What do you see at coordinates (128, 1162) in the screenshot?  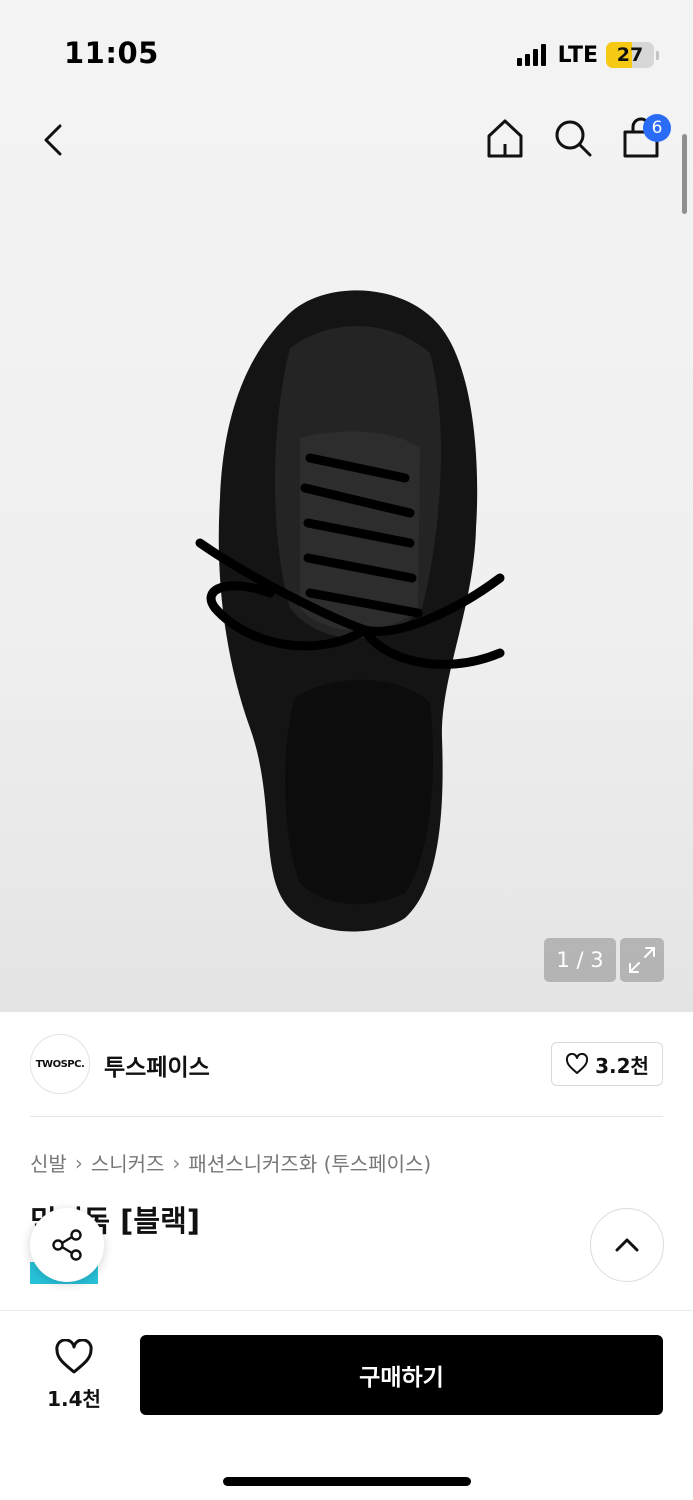 I see `breadcrumb-item: 스니커즈` at bounding box center [128, 1162].